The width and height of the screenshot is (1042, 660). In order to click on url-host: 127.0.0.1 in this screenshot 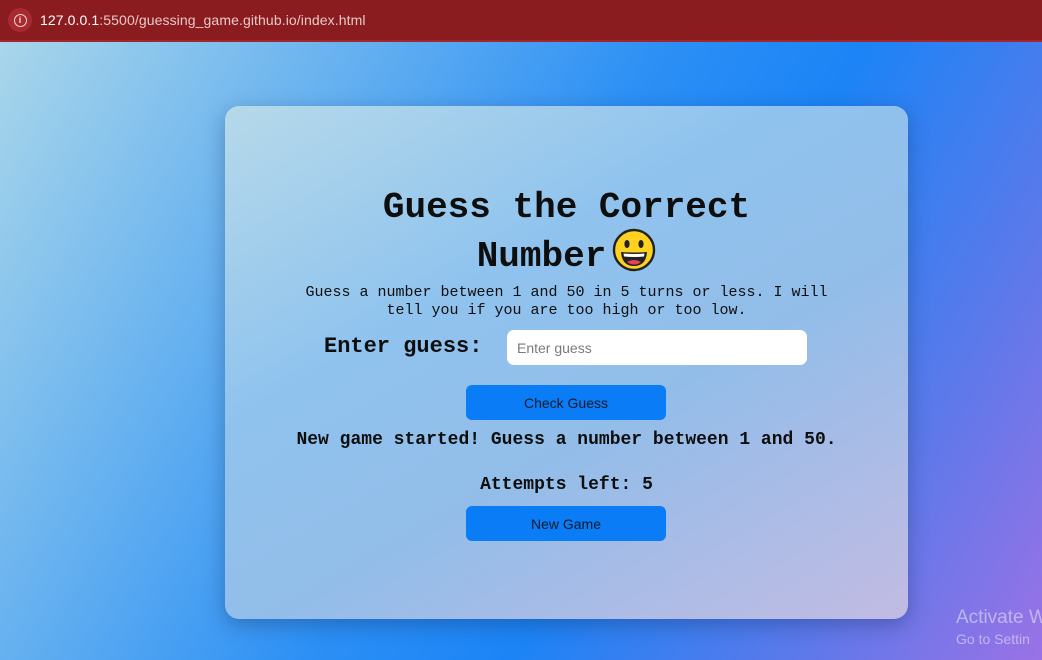, I will do `click(70, 20)`.